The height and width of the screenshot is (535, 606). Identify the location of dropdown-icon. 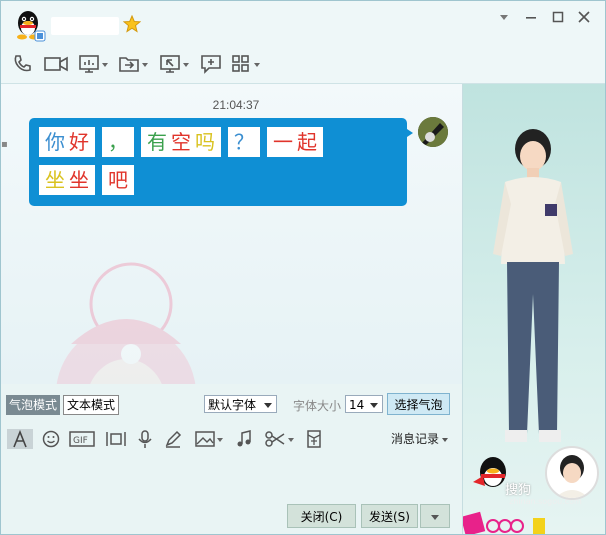
(504, 17).